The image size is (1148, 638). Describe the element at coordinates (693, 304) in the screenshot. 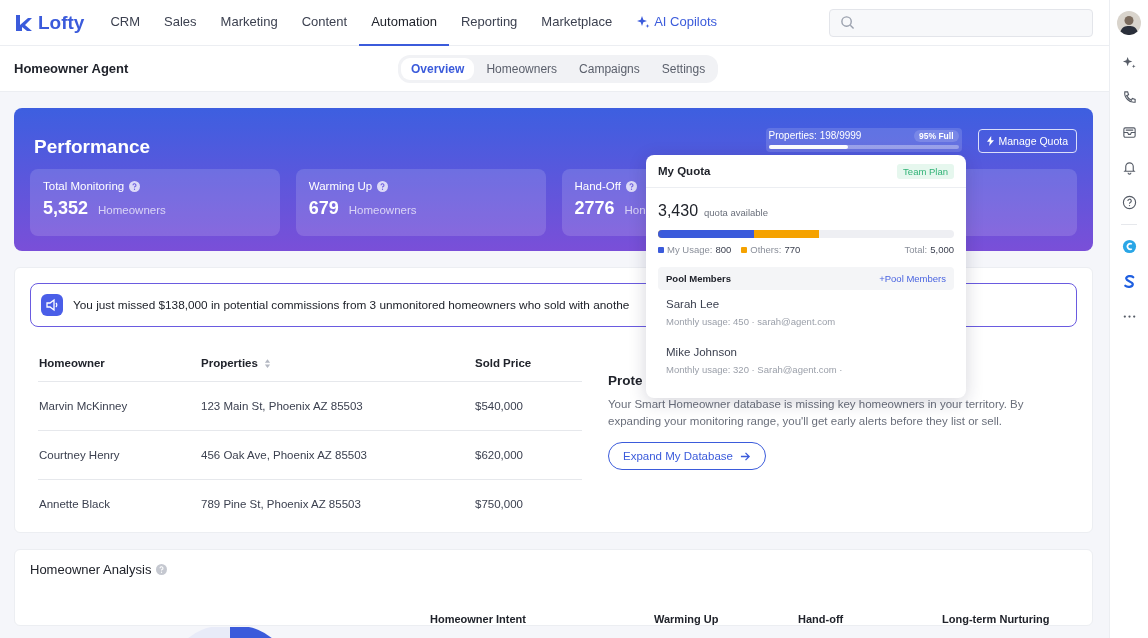

I see `member-name: Sarah Lee` at that location.